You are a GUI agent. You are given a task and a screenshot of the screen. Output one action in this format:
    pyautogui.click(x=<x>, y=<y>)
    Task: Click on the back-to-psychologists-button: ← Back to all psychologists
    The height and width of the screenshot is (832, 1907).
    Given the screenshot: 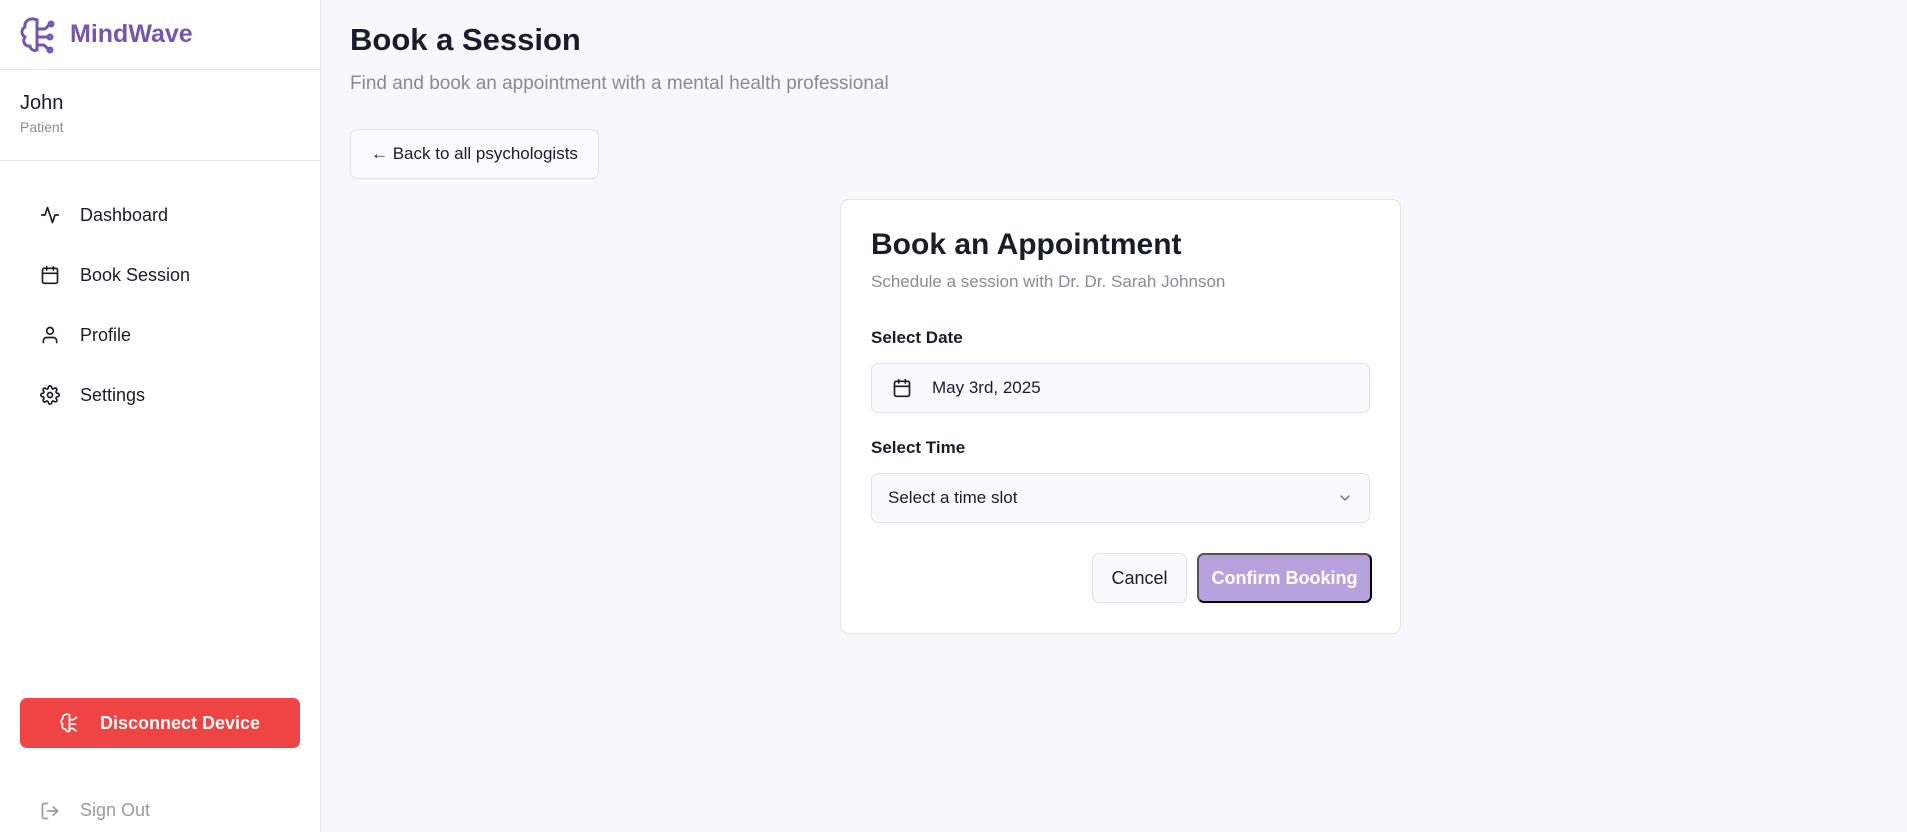 What is the action you would take?
    pyautogui.click(x=474, y=154)
    